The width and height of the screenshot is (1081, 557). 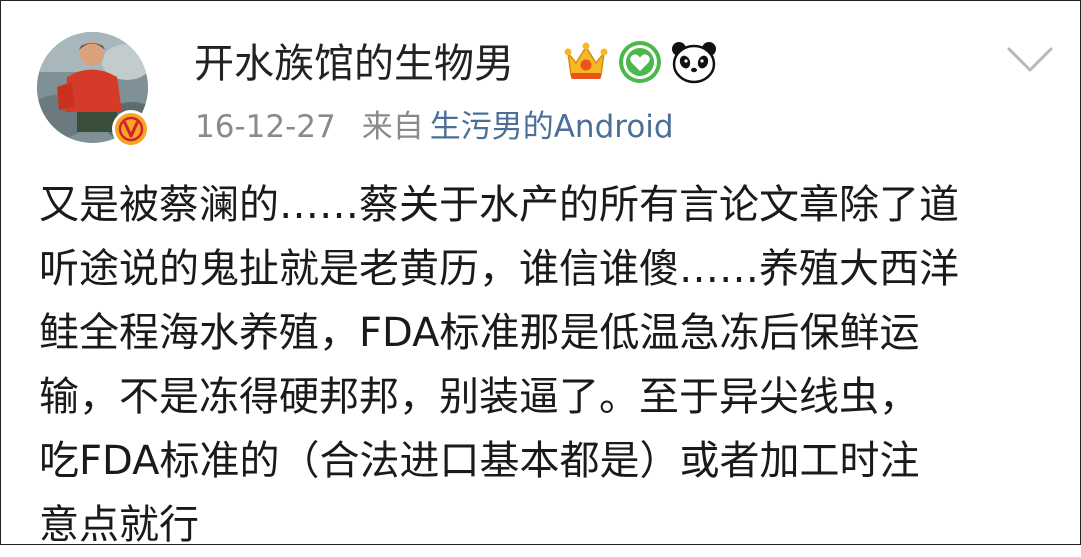 What do you see at coordinates (479, 461) in the screenshot?
I see `content-line: 吃FDA标准的（合法进口基本都是）或者加工时注` at bounding box center [479, 461].